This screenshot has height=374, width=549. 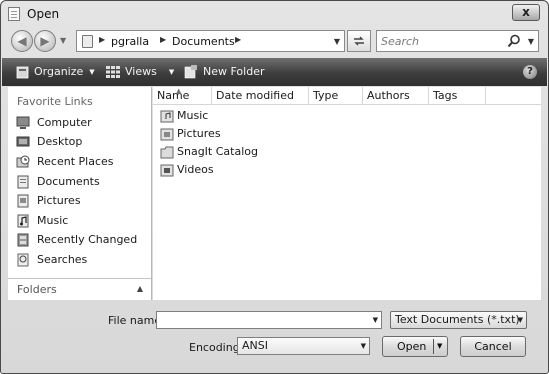 I want to click on file-name: SnagIt Catalog, so click(x=217, y=151).